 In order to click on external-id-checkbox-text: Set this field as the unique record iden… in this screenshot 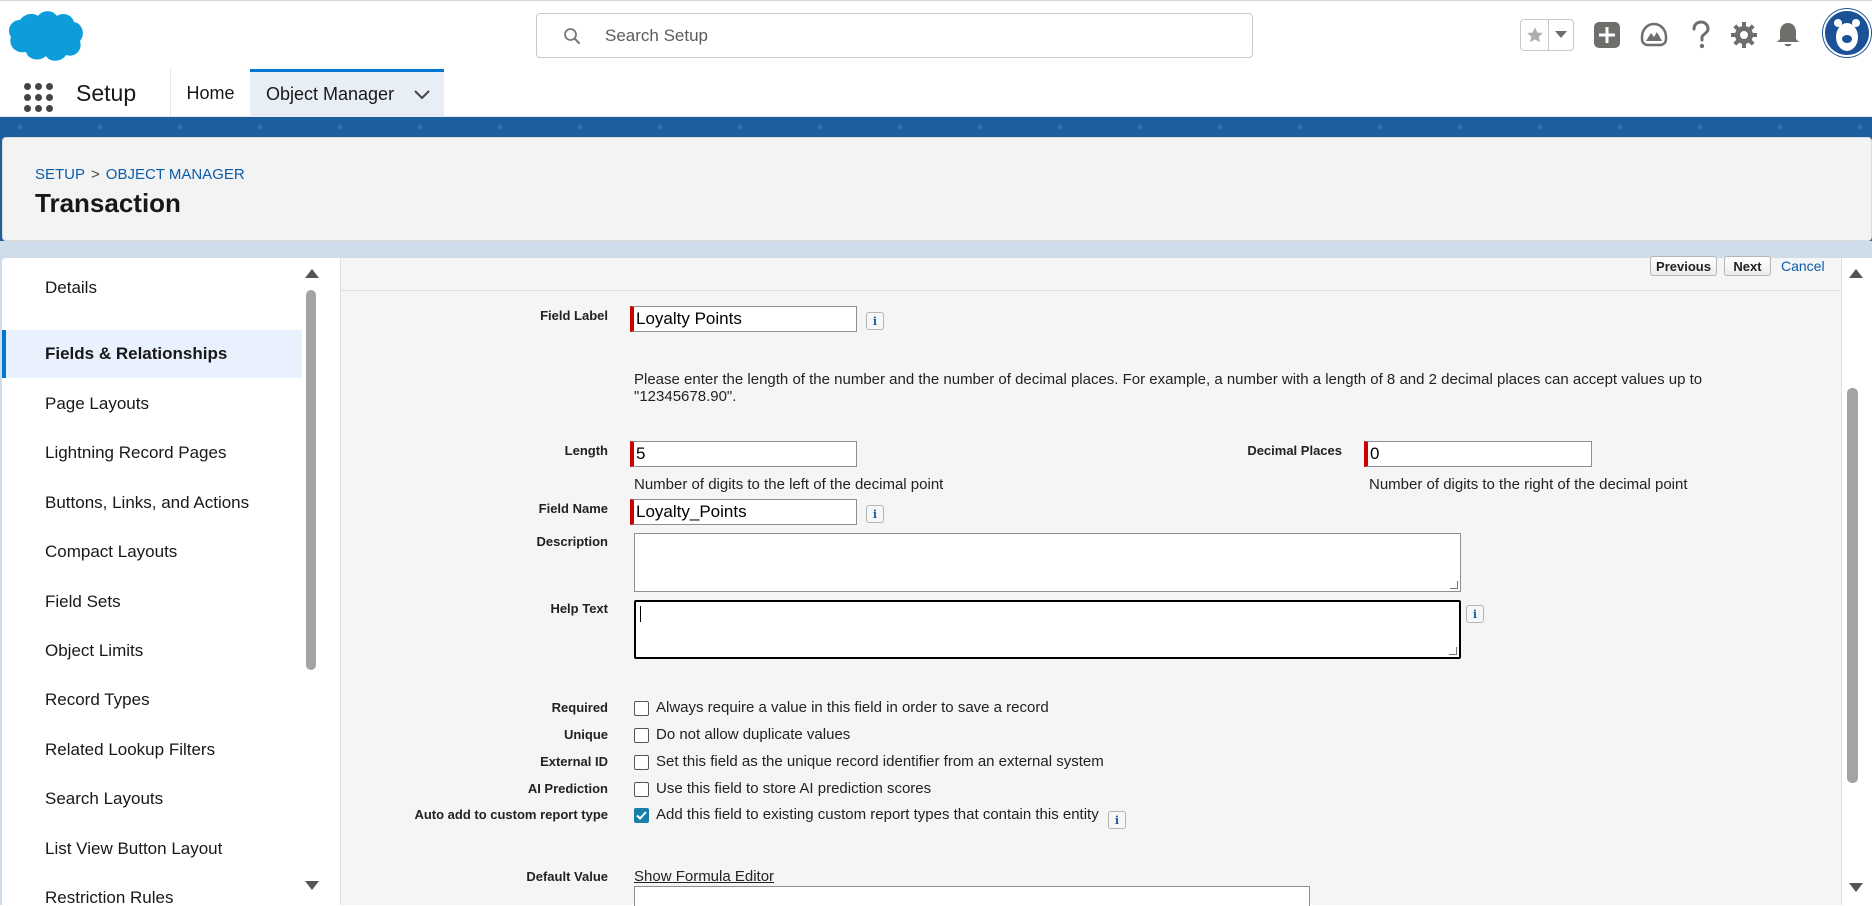, I will do `click(880, 761)`.